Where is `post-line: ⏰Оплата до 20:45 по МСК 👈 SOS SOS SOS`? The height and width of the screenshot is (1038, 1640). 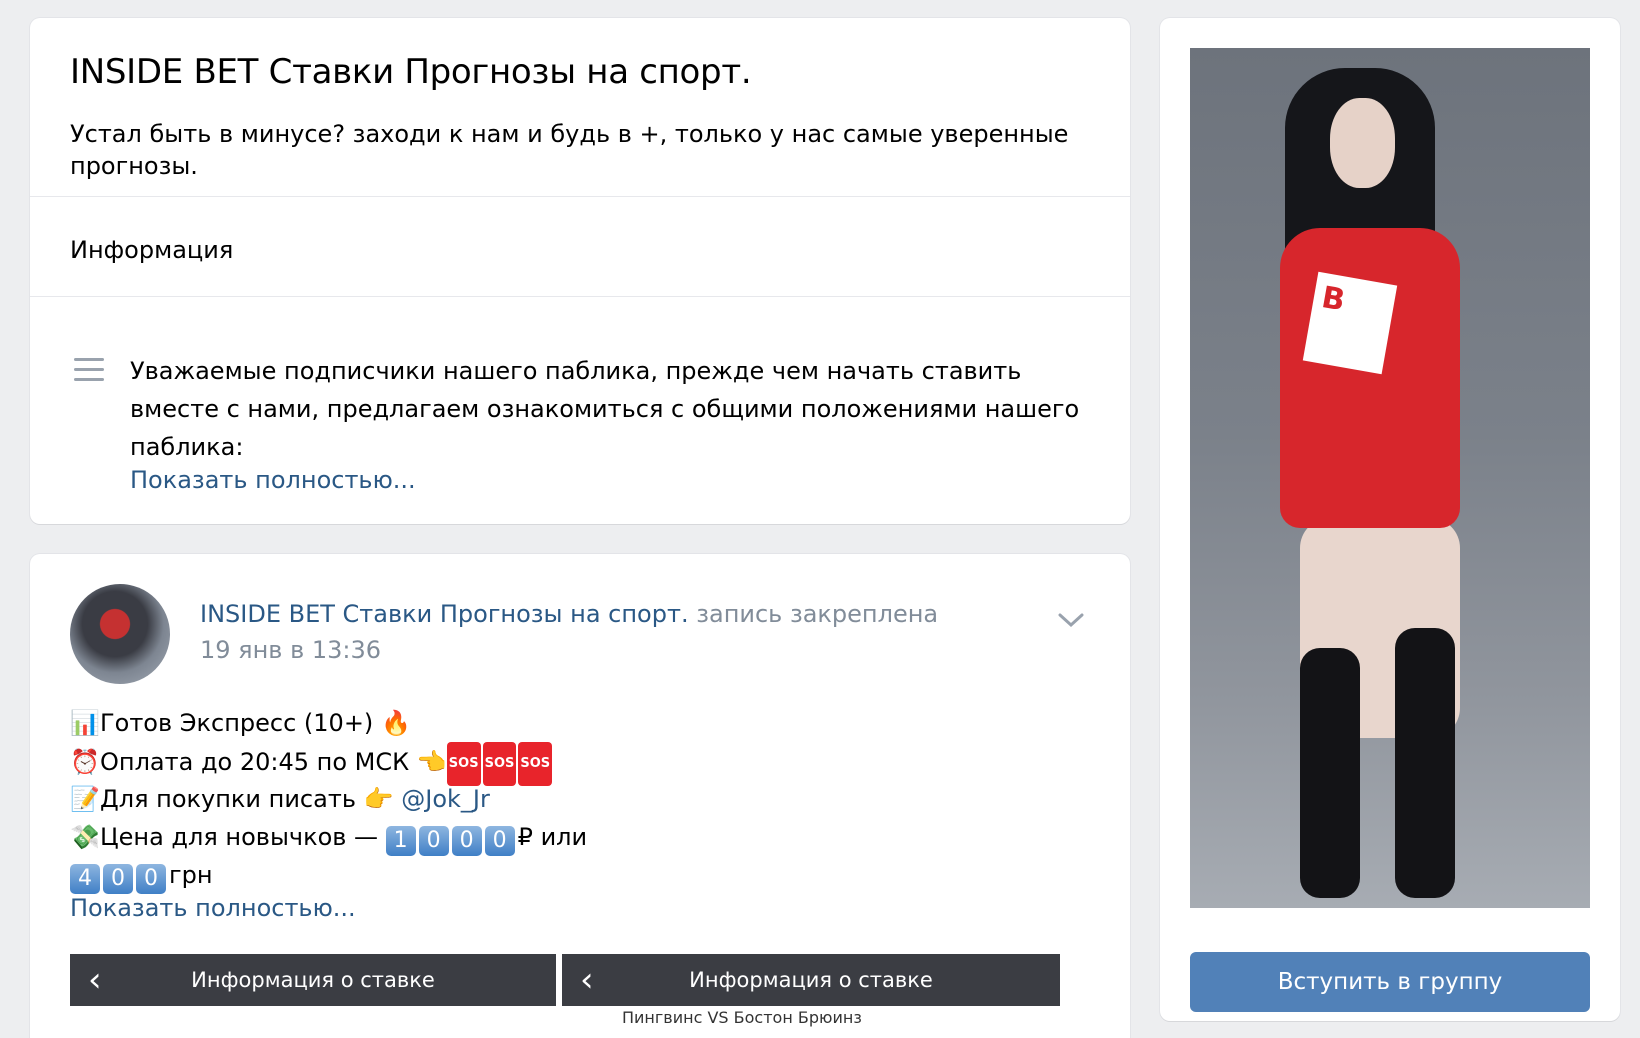 post-line: ⏰Оплата до 20:45 по МСК 👈 SOS SOS SOS is located at coordinates (328, 764).